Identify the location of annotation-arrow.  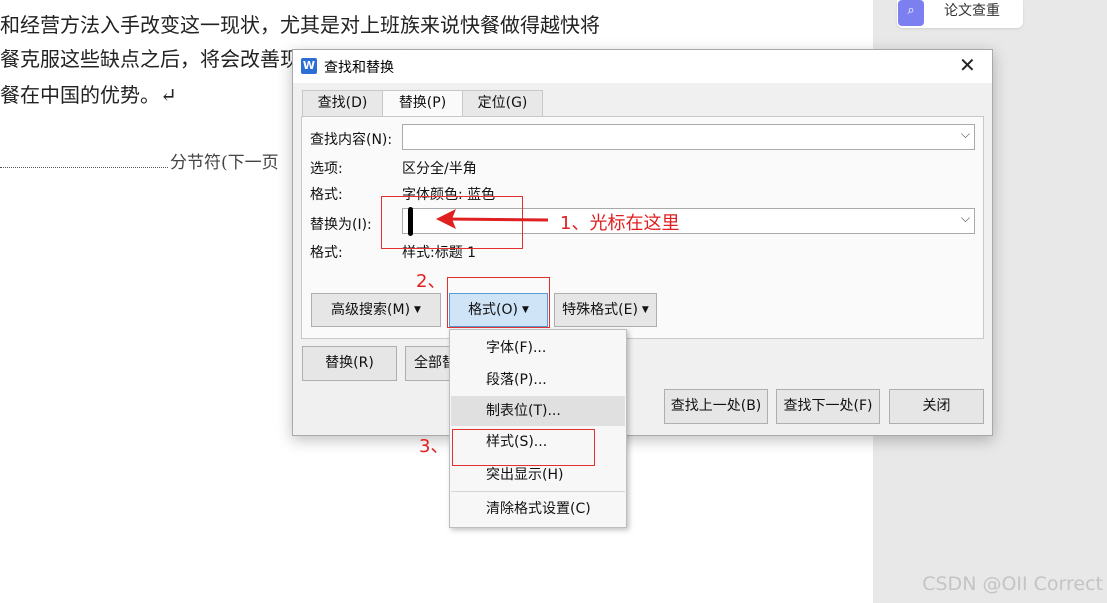
(492, 219).